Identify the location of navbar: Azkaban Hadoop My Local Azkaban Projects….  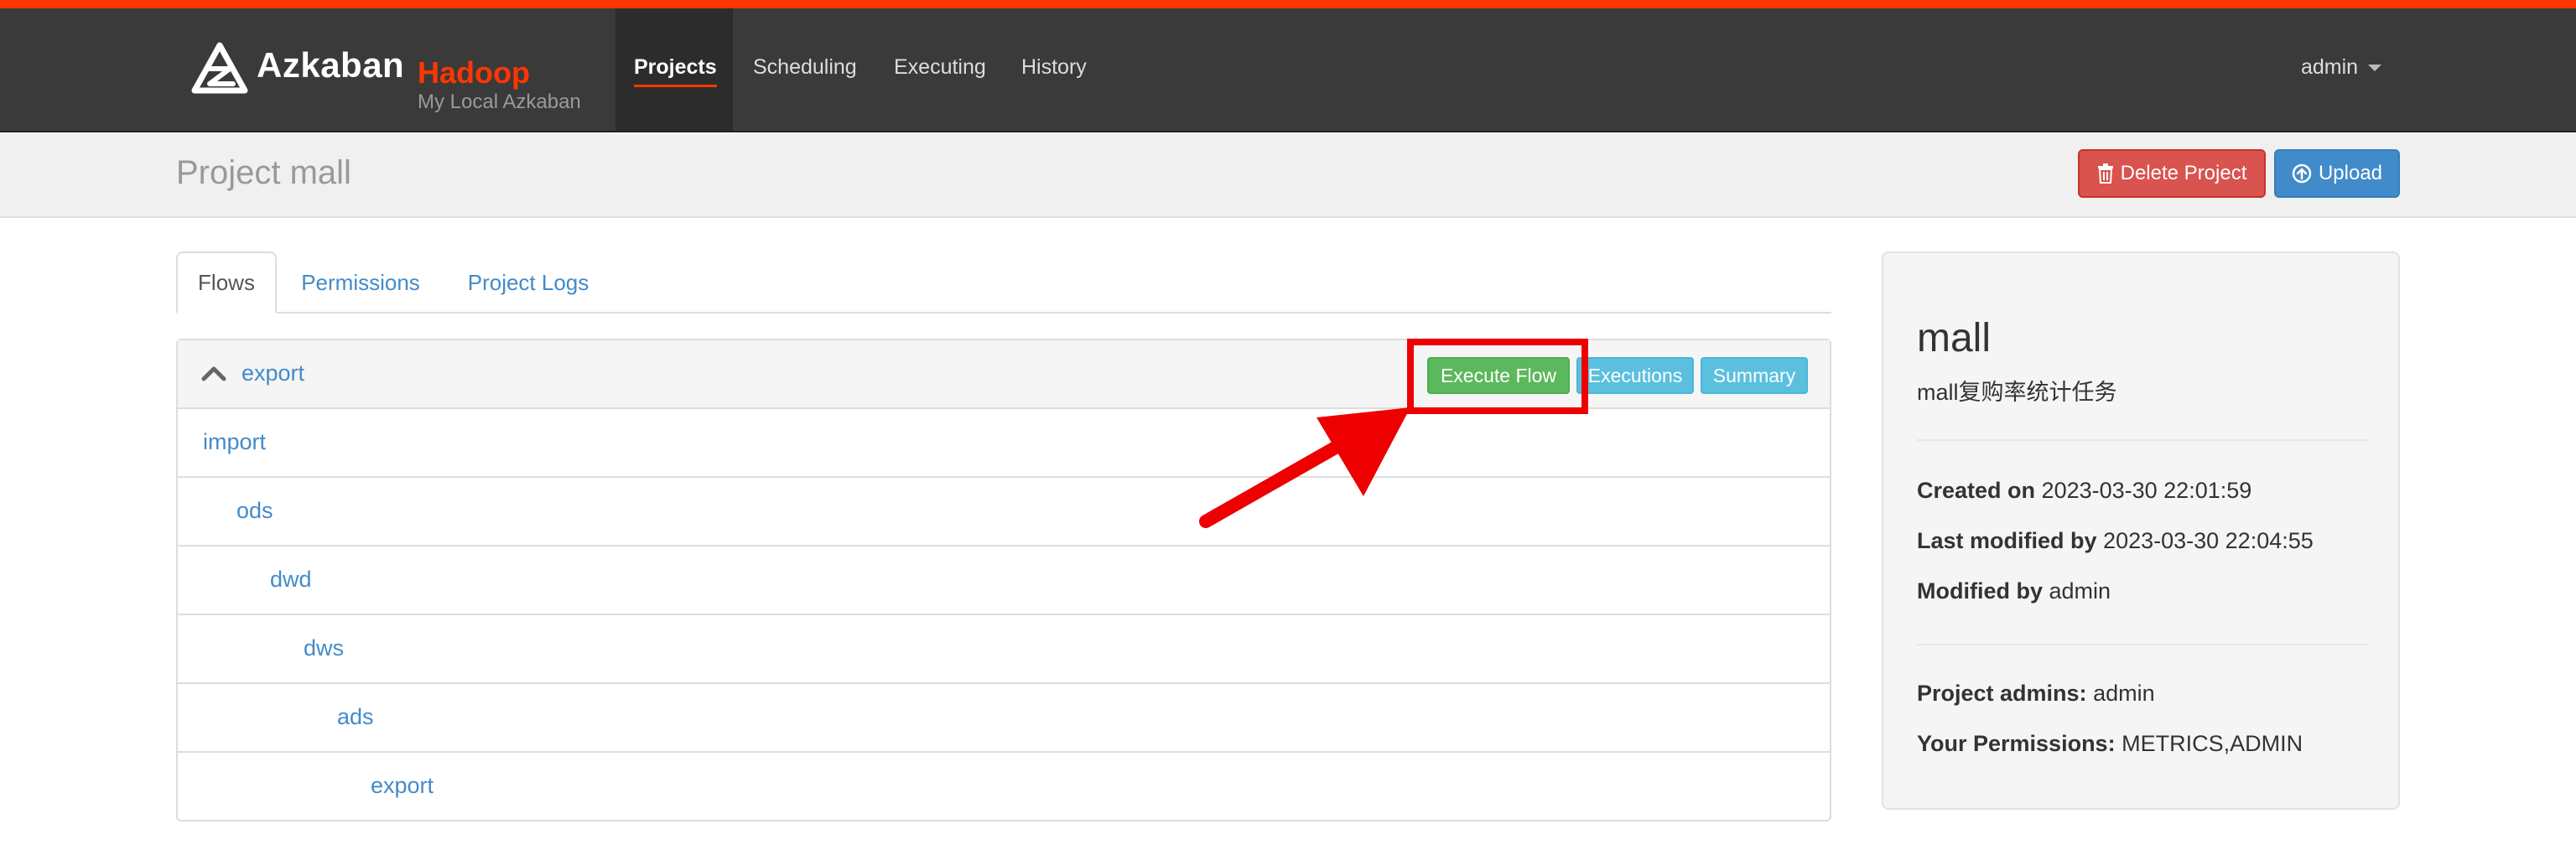
(1288, 70).